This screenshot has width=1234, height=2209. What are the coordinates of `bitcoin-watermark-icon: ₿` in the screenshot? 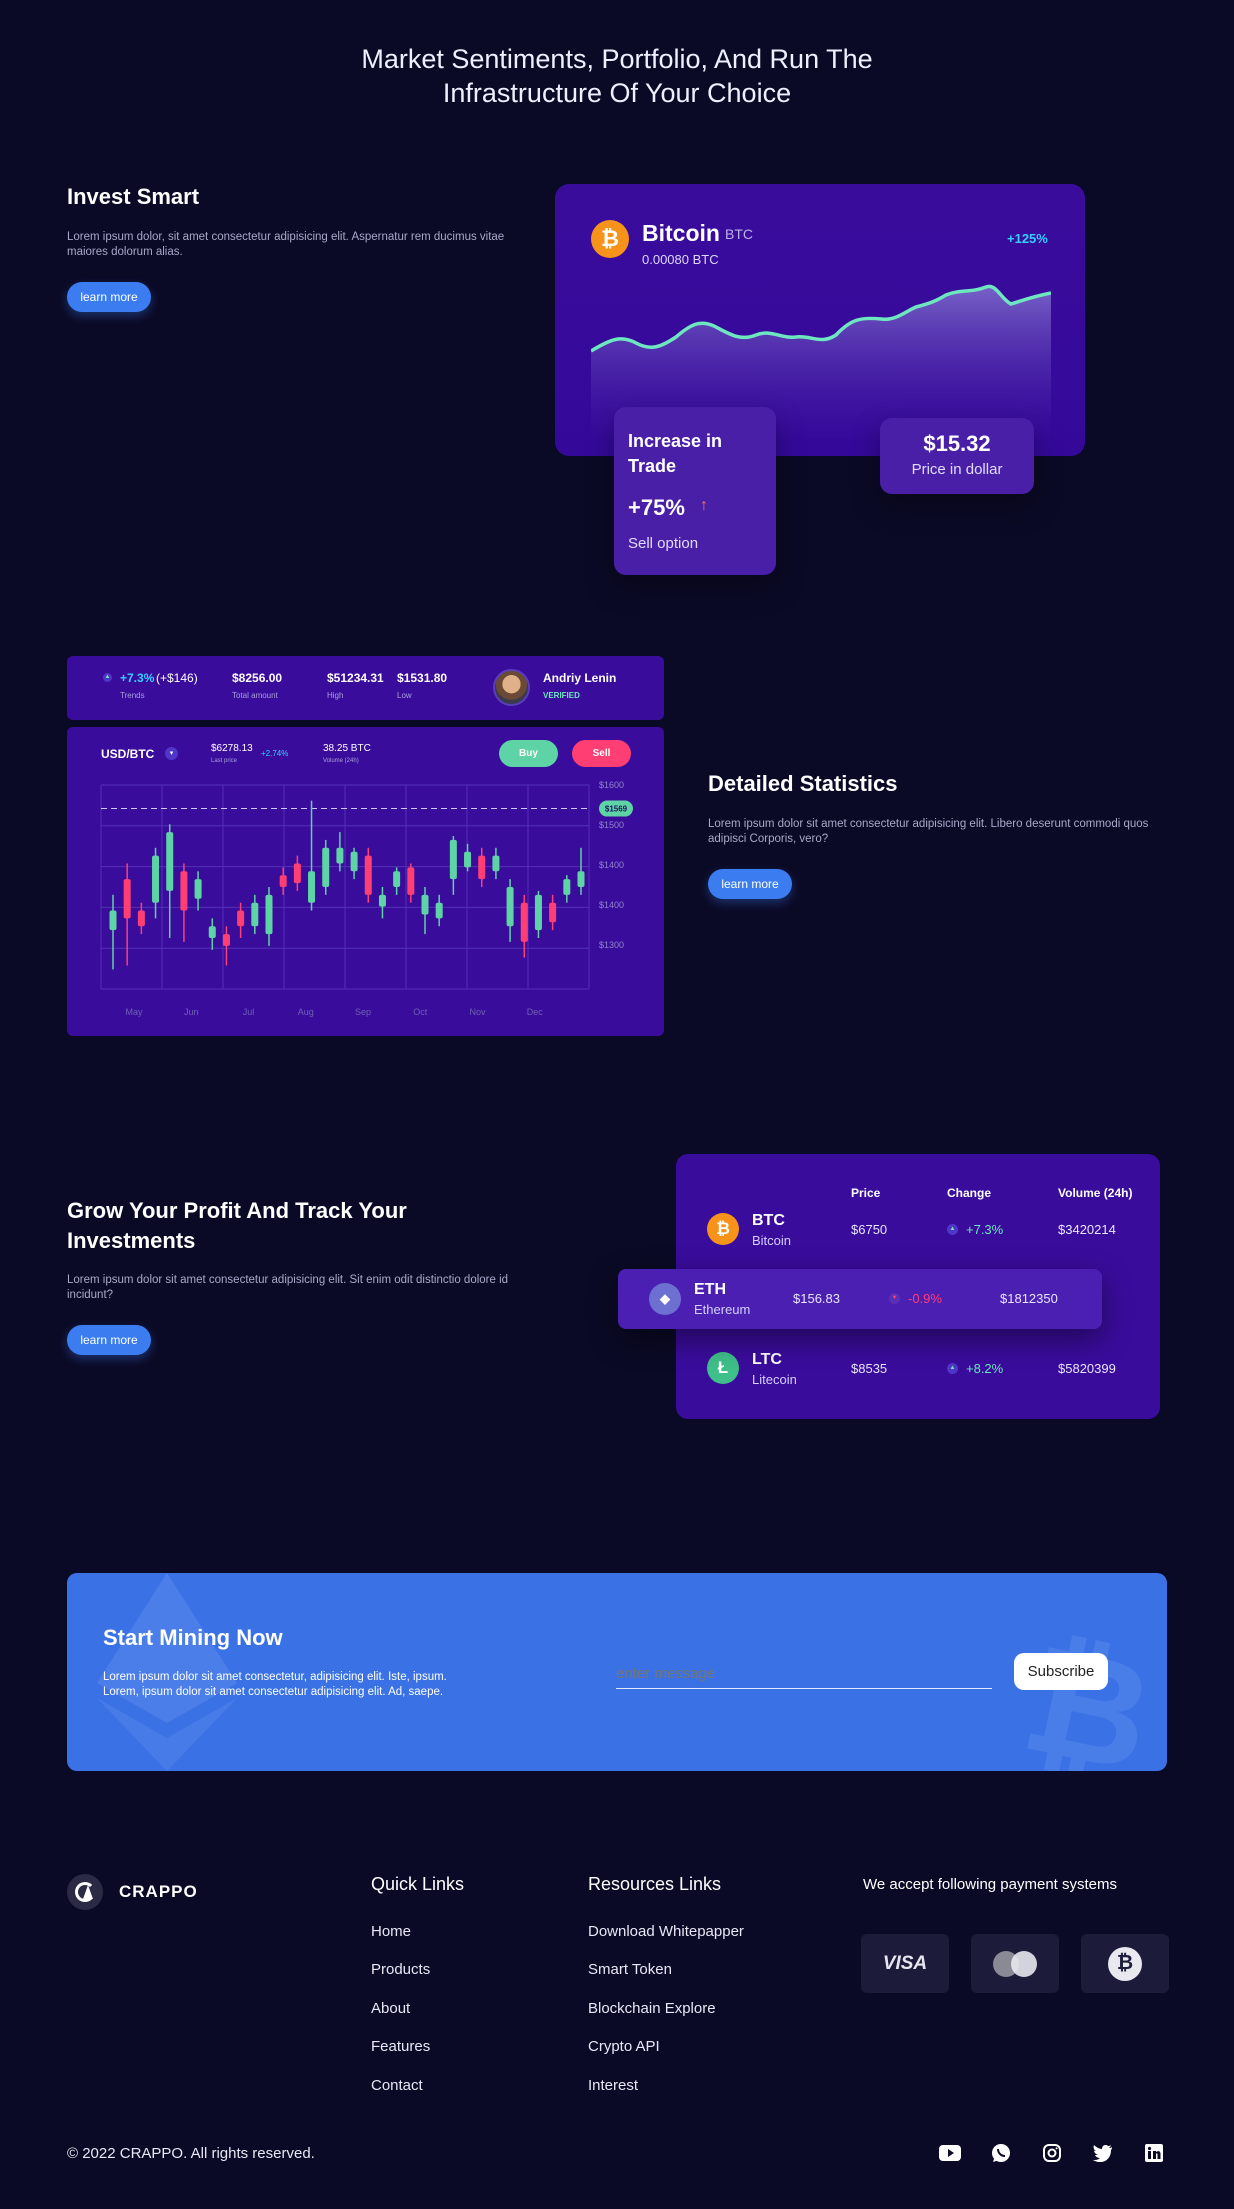 It's located at (1088, 1692).